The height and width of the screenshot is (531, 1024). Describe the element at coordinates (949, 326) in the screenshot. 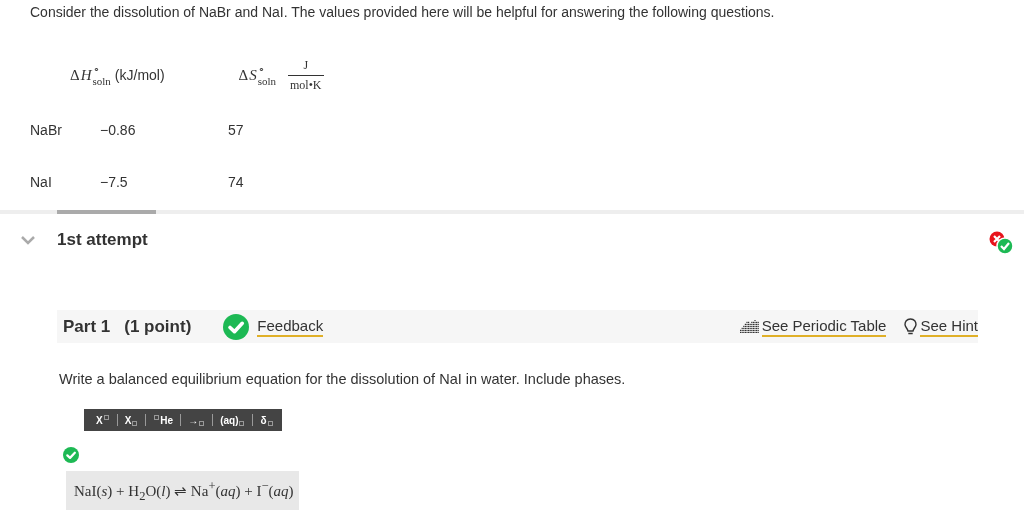

I see `tool-link: See Hint` at that location.